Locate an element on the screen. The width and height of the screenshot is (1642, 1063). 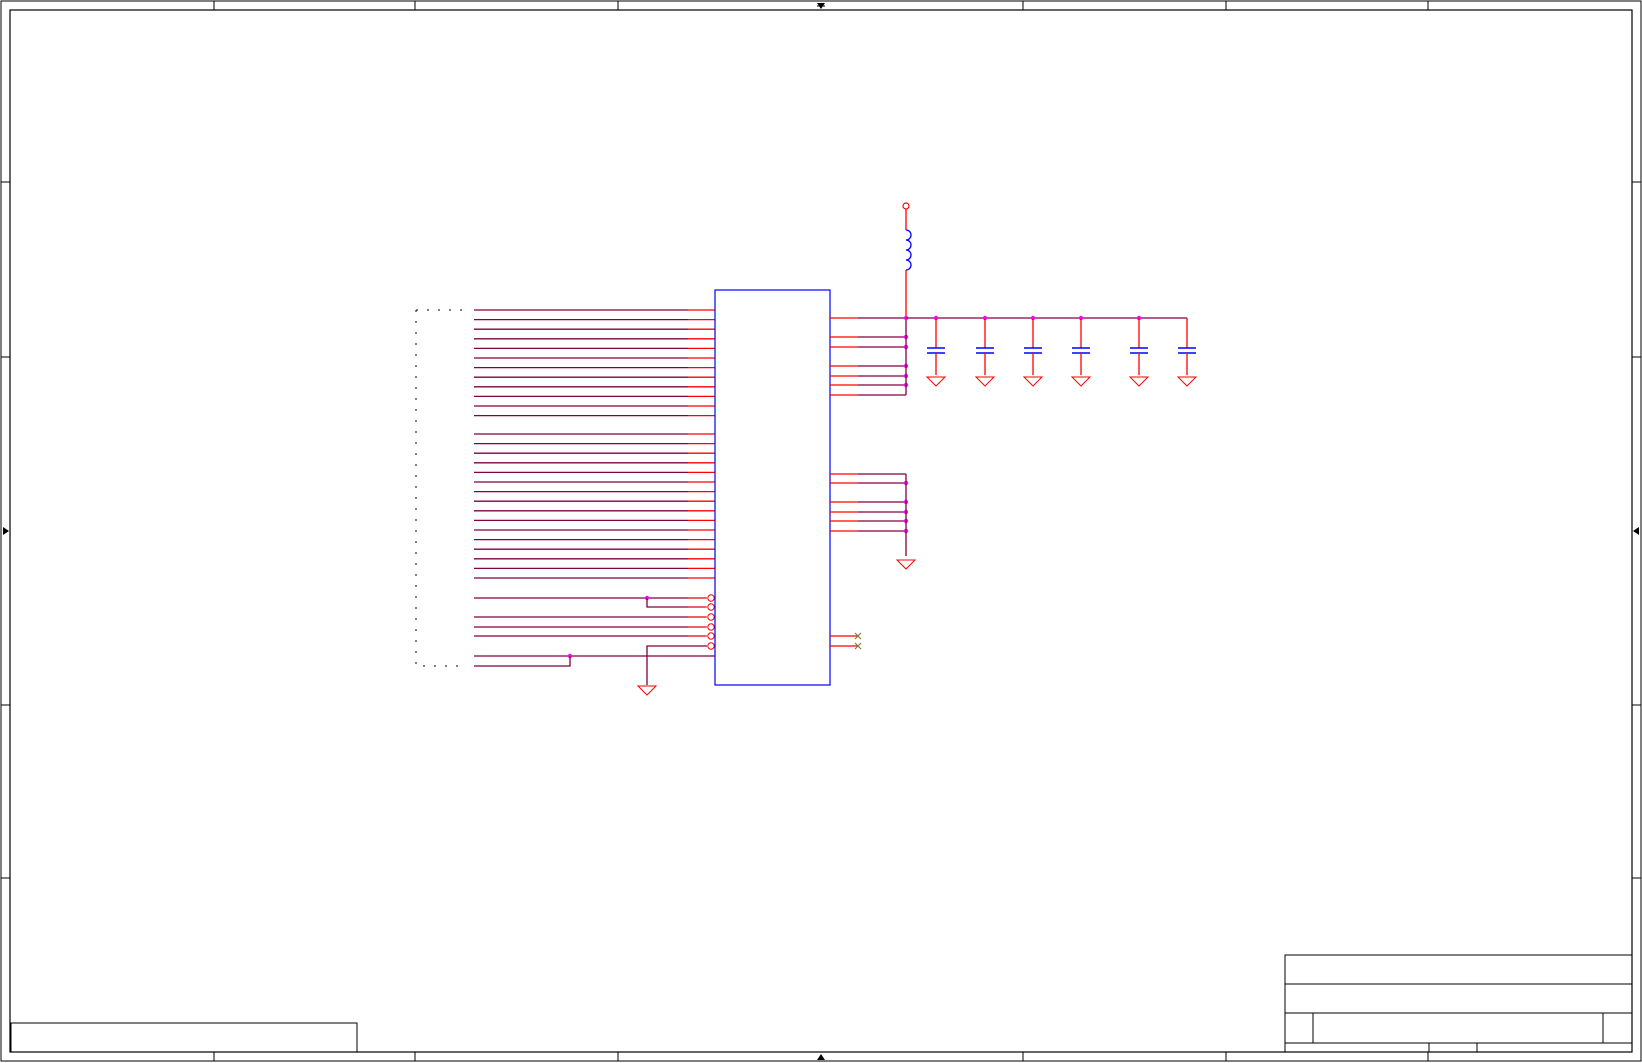
left-bus-wires is located at coordinates (594, 497).